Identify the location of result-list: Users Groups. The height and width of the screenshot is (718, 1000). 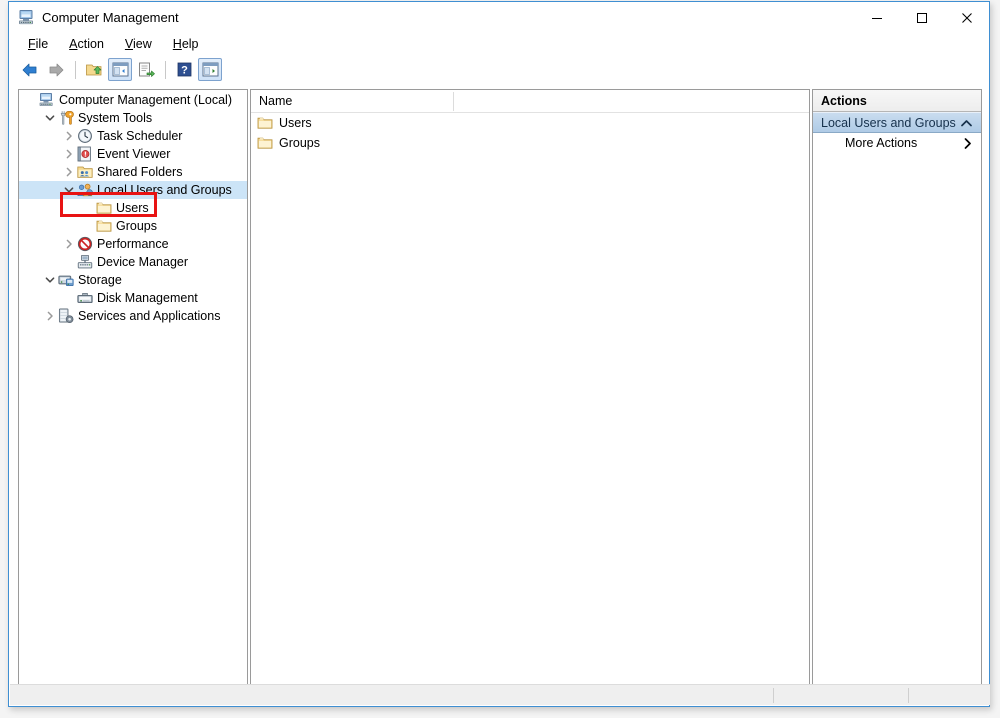
(530, 133).